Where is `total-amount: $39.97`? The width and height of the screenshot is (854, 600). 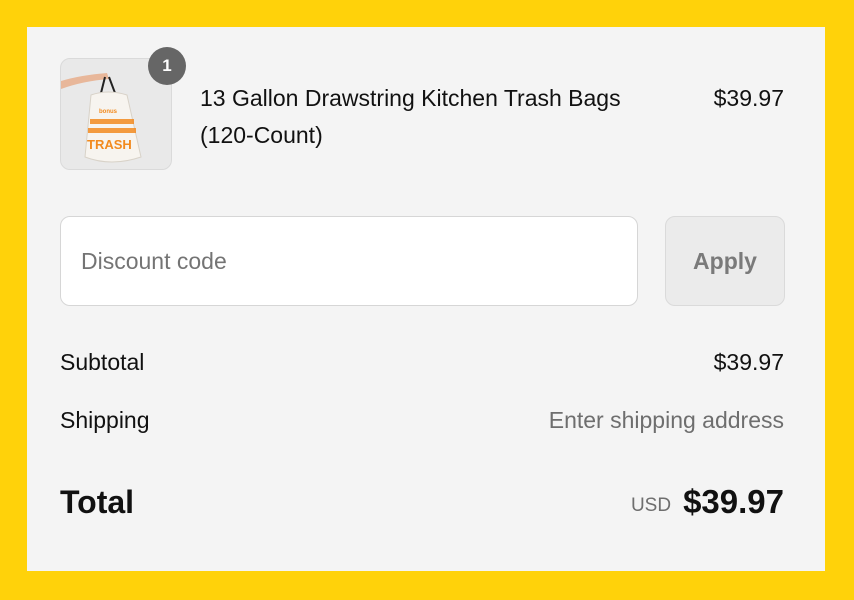 total-amount: $39.97 is located at coordinates (733, 501).